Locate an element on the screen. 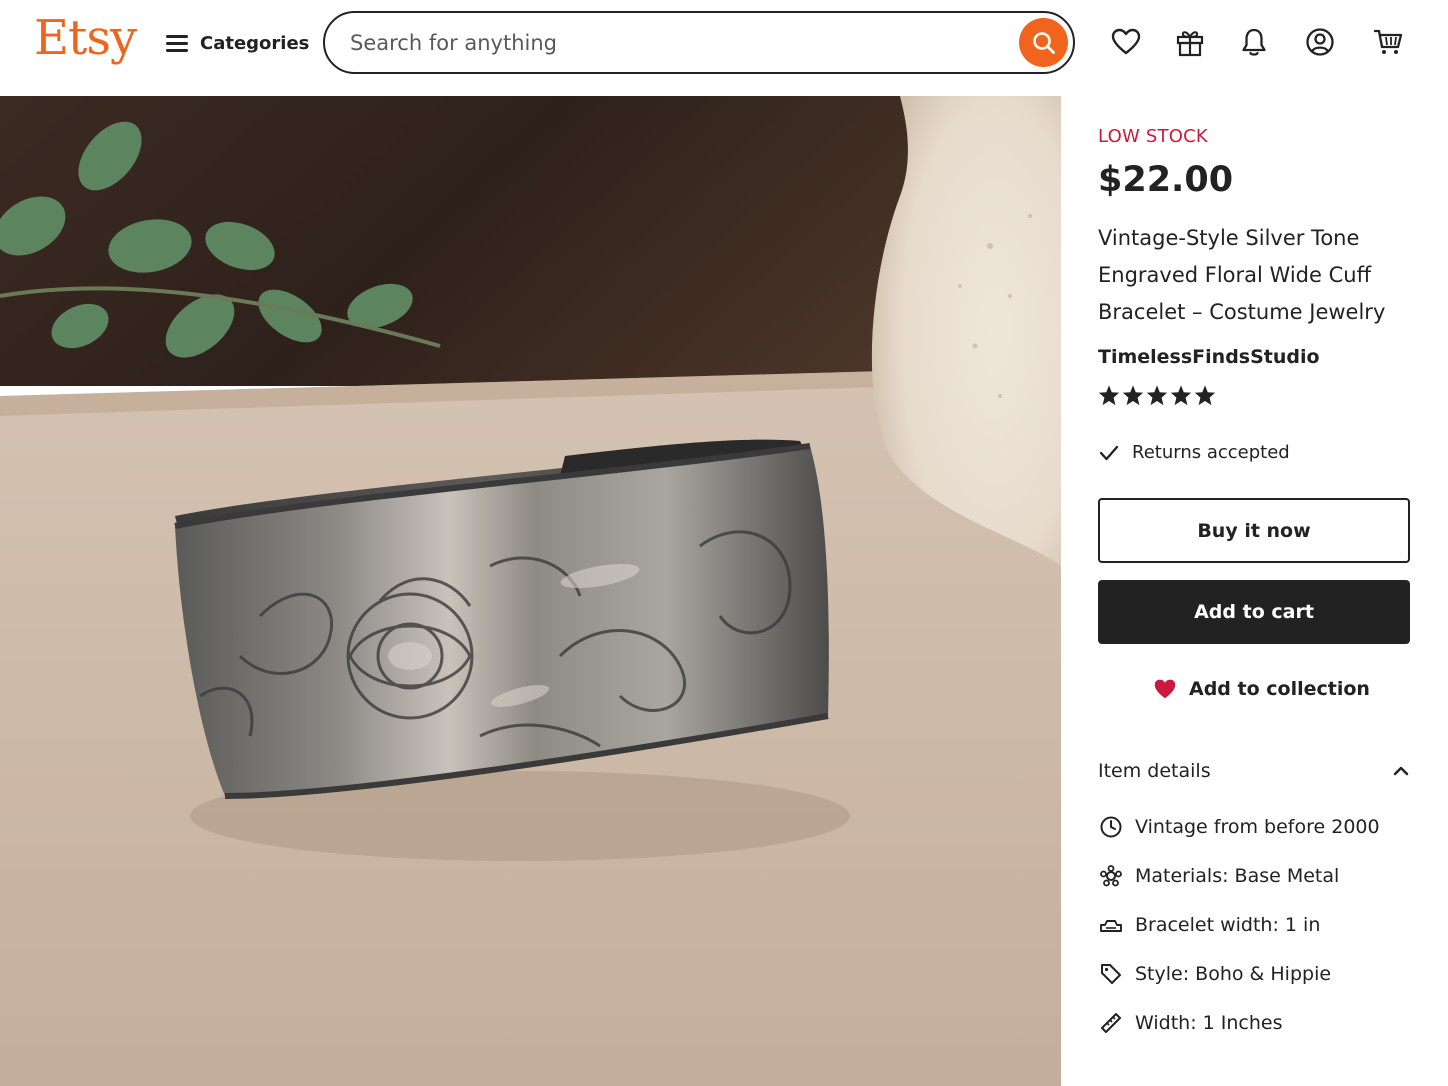  detail-row-width: Width: 1 Inches is located at coordinates (1190, 1022).